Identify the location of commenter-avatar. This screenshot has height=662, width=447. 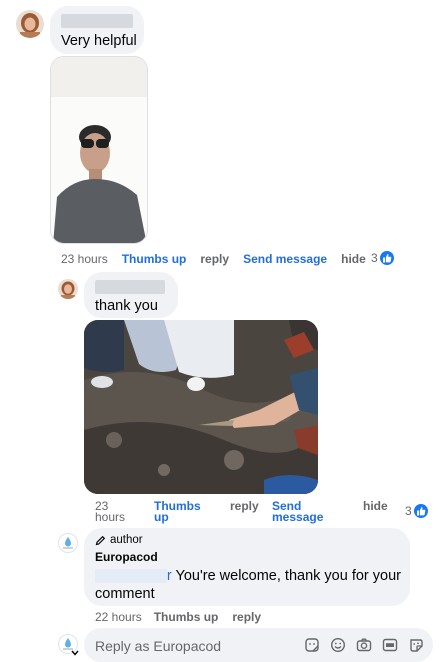
(30, 24).